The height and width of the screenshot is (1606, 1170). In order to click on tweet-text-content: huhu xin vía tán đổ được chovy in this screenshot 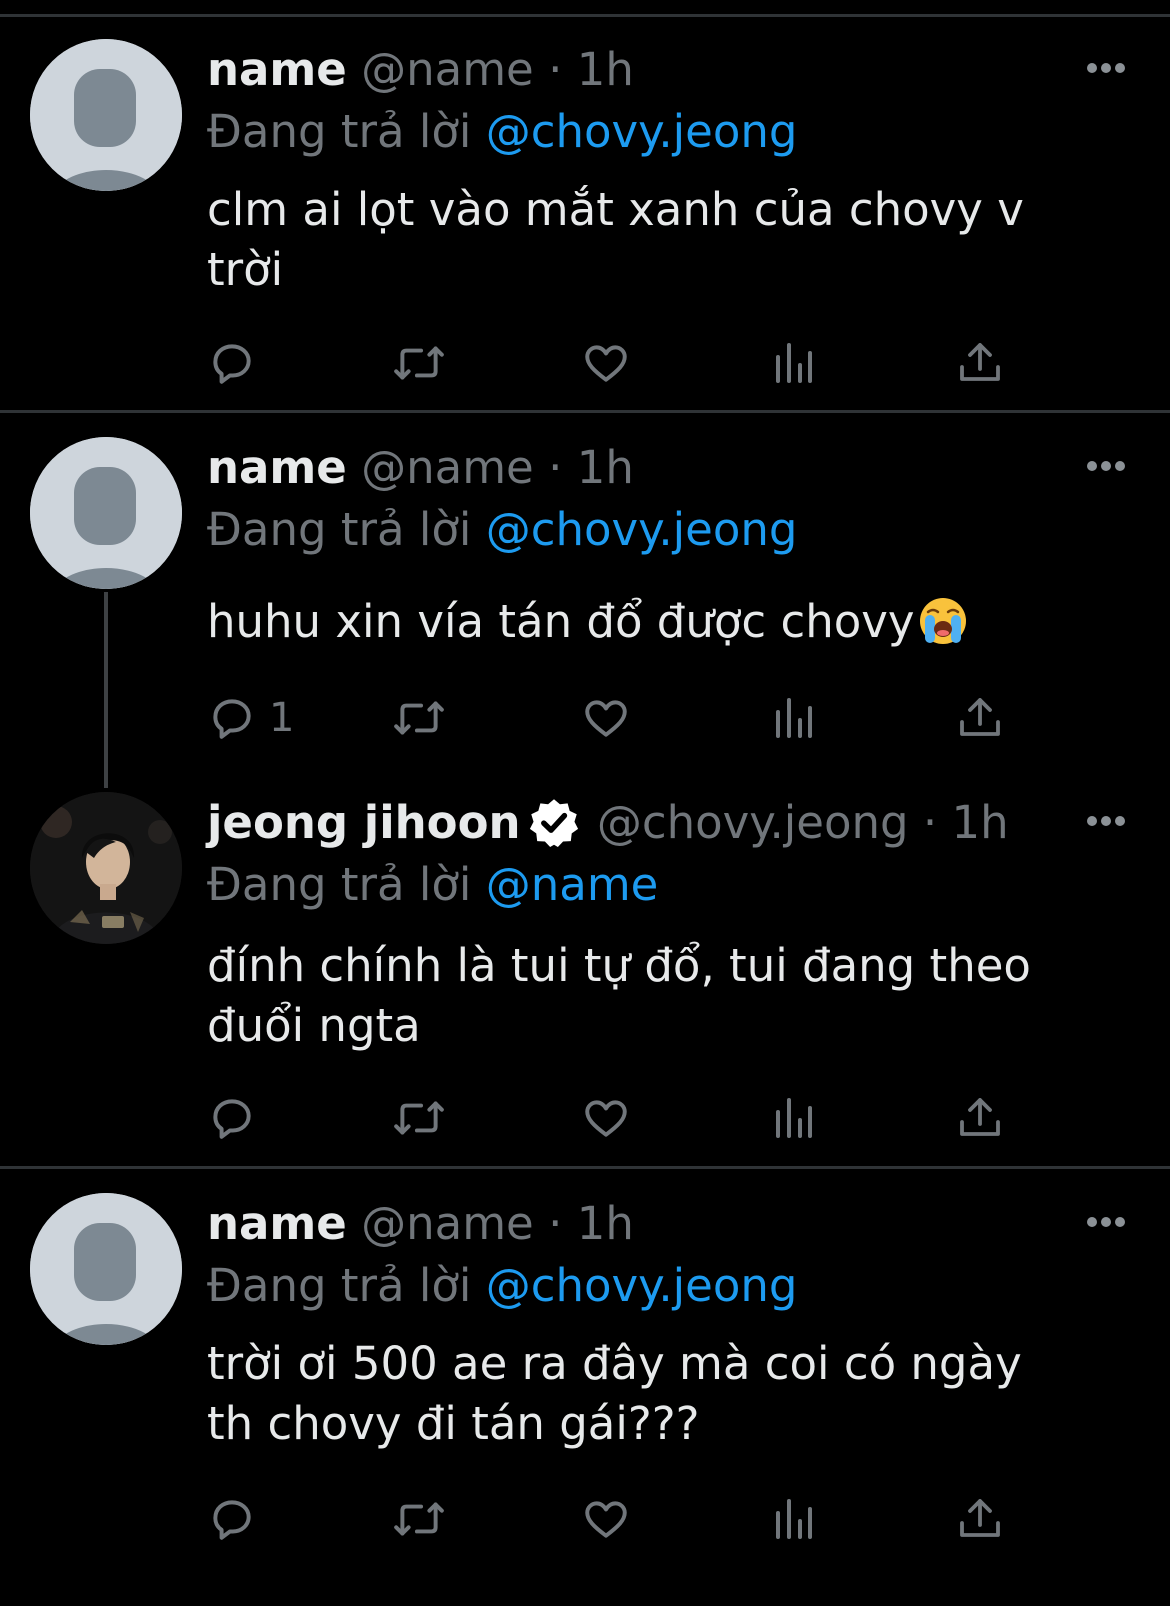, I will do `click(561, 621)`.